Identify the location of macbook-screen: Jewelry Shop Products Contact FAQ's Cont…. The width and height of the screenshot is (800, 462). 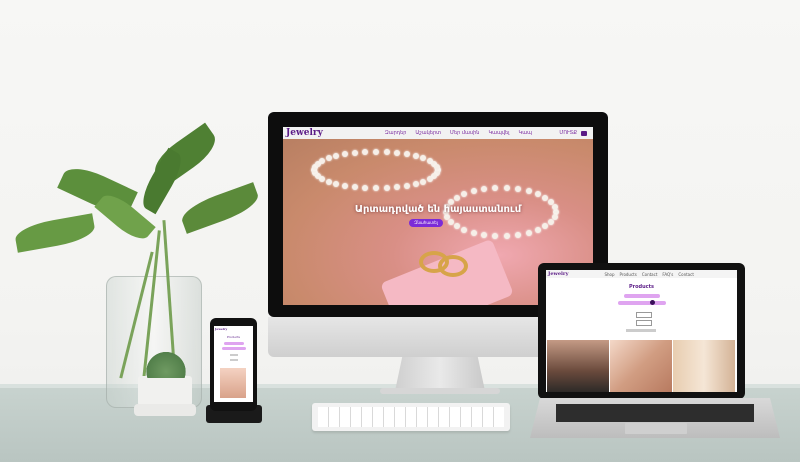
(641, 331).